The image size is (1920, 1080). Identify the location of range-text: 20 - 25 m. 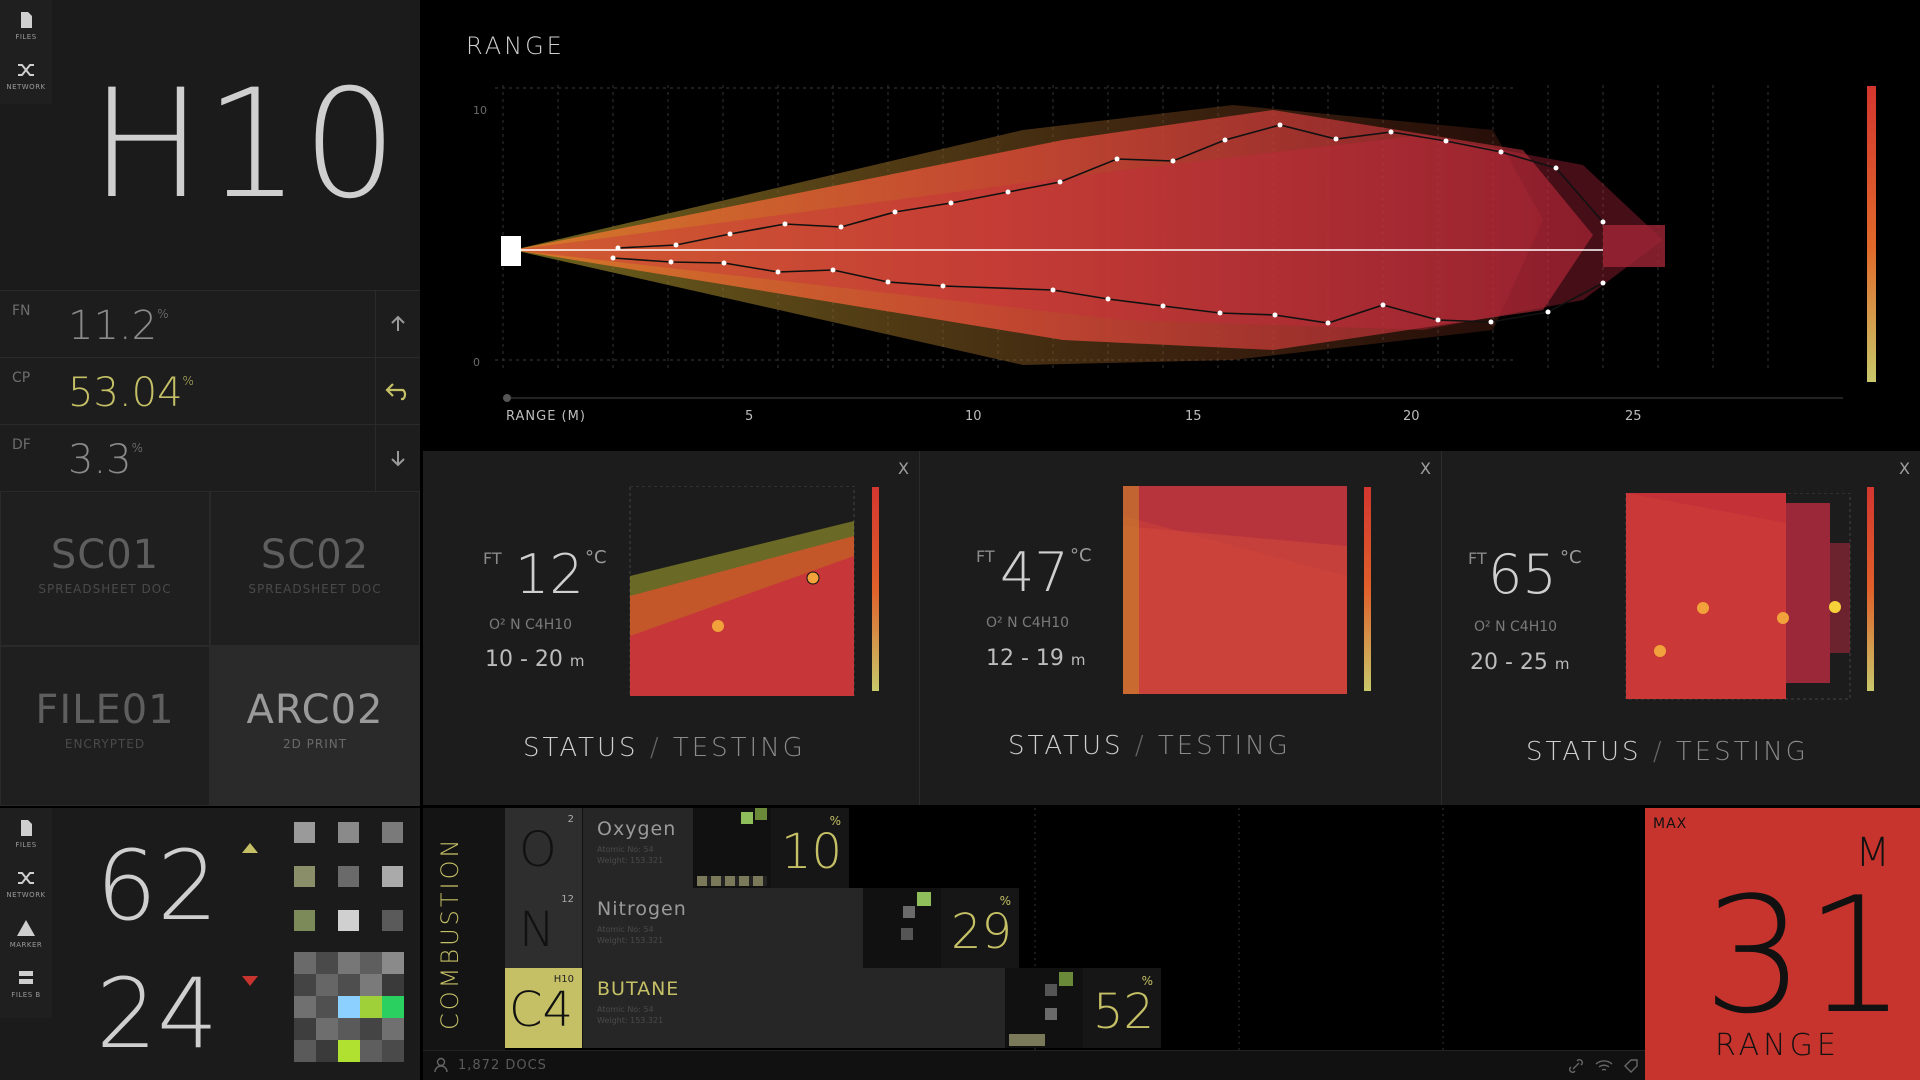
(1520, 662).